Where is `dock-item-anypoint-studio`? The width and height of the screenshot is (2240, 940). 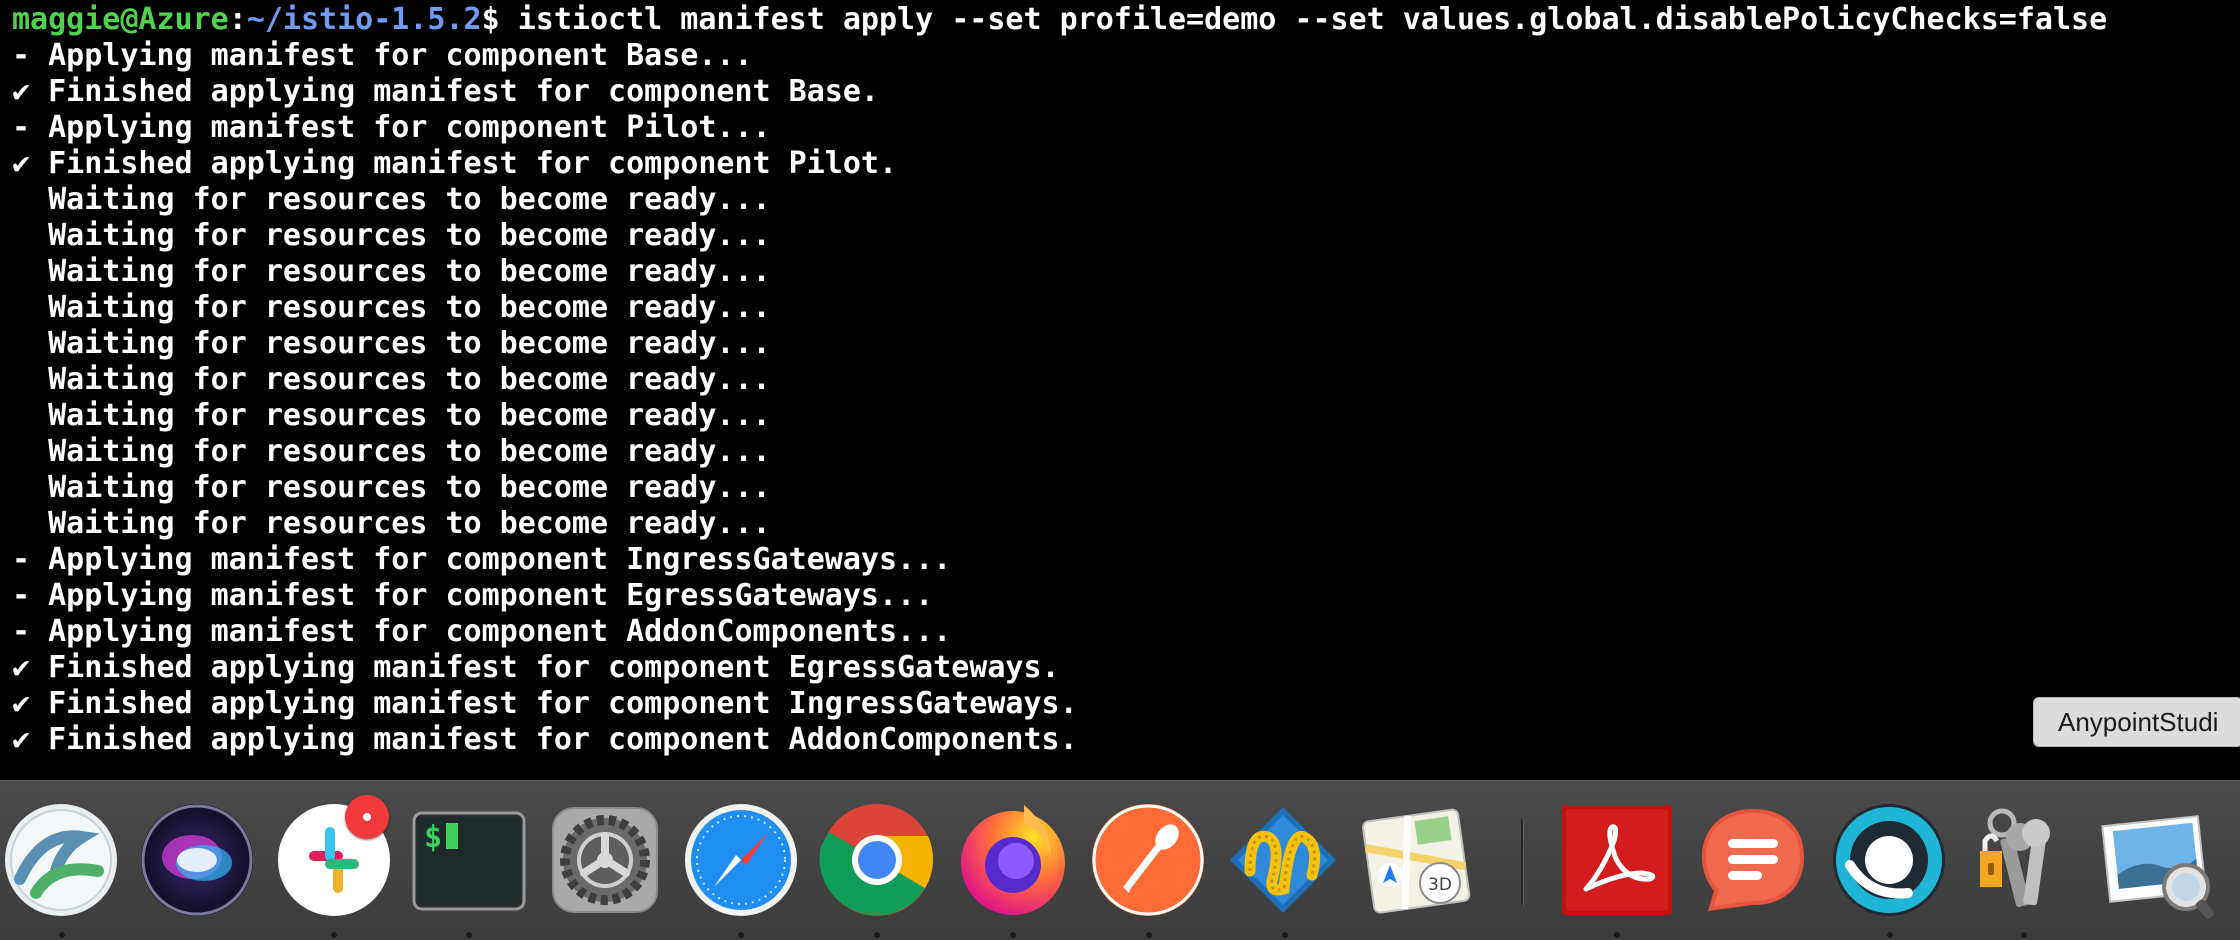
dock-item-anypoint-studio is located at coordinates (1283, 860).